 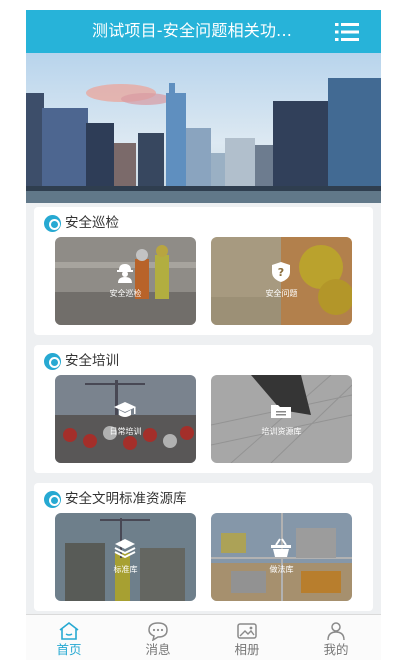 I want to click on tile-label: 日常培训, so click(x=125, y=431).